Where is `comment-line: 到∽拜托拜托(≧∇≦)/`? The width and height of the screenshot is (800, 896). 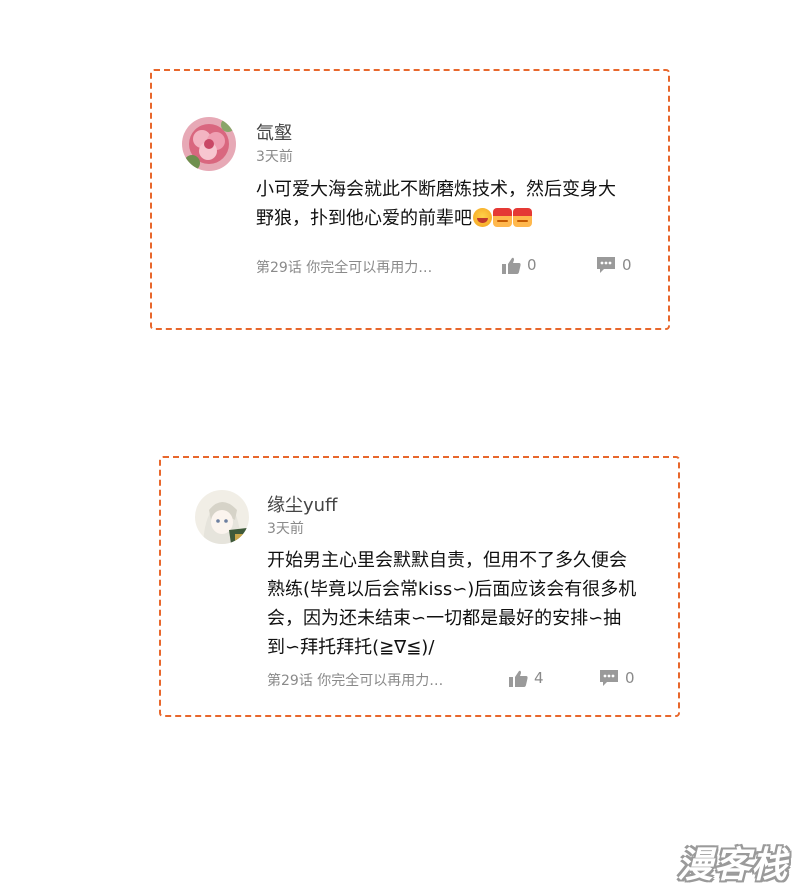
comment-line: 到∽拜托拜托(≧∇≦)/ is located at coordinates (351, 647).